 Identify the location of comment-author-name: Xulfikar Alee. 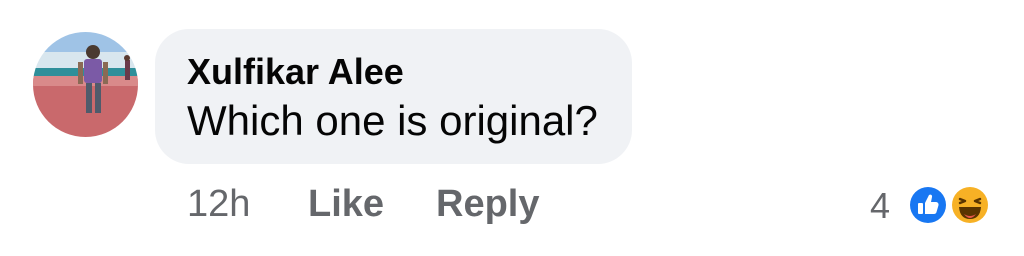
(295, 72).